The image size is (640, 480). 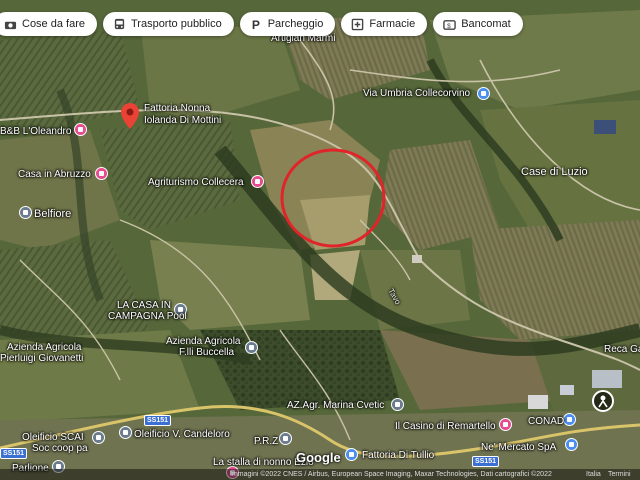 What do you see at coordinates (593, 474) in the screenshot?
I see `country-label: Italia` at bounding box center [593, 474].